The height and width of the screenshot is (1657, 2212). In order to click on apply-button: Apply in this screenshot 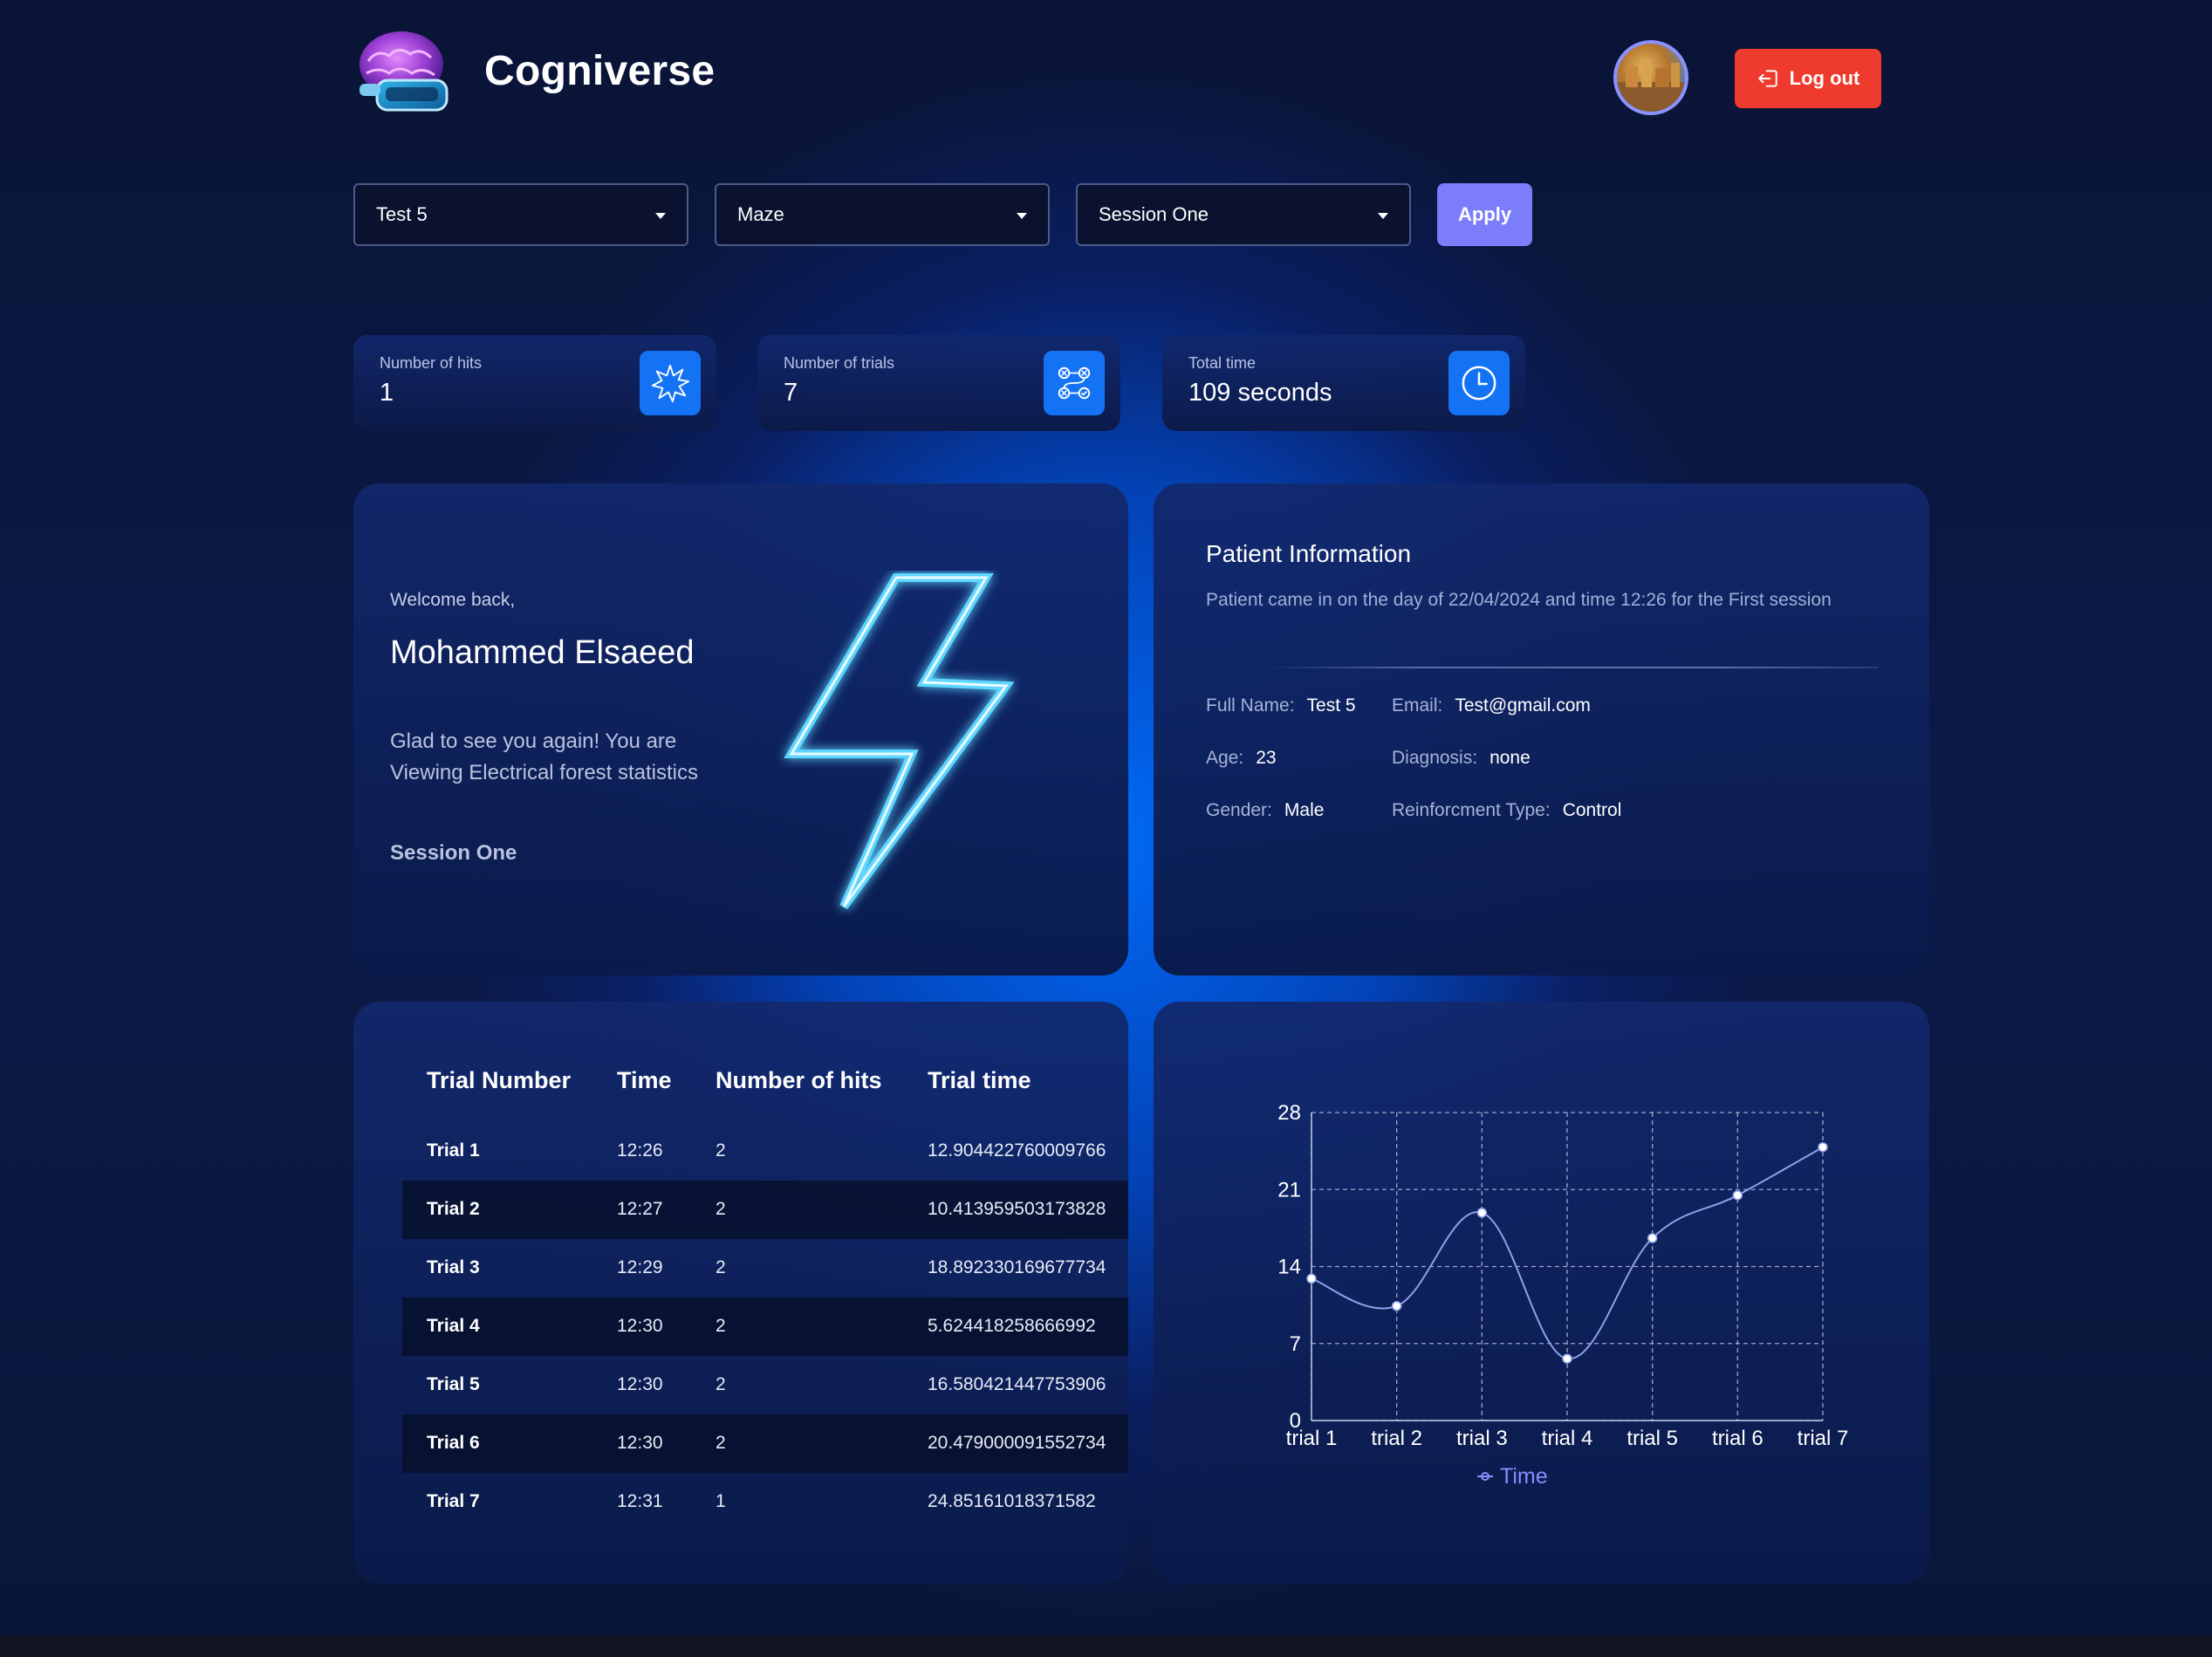, I will do `click(1484, 214)`.